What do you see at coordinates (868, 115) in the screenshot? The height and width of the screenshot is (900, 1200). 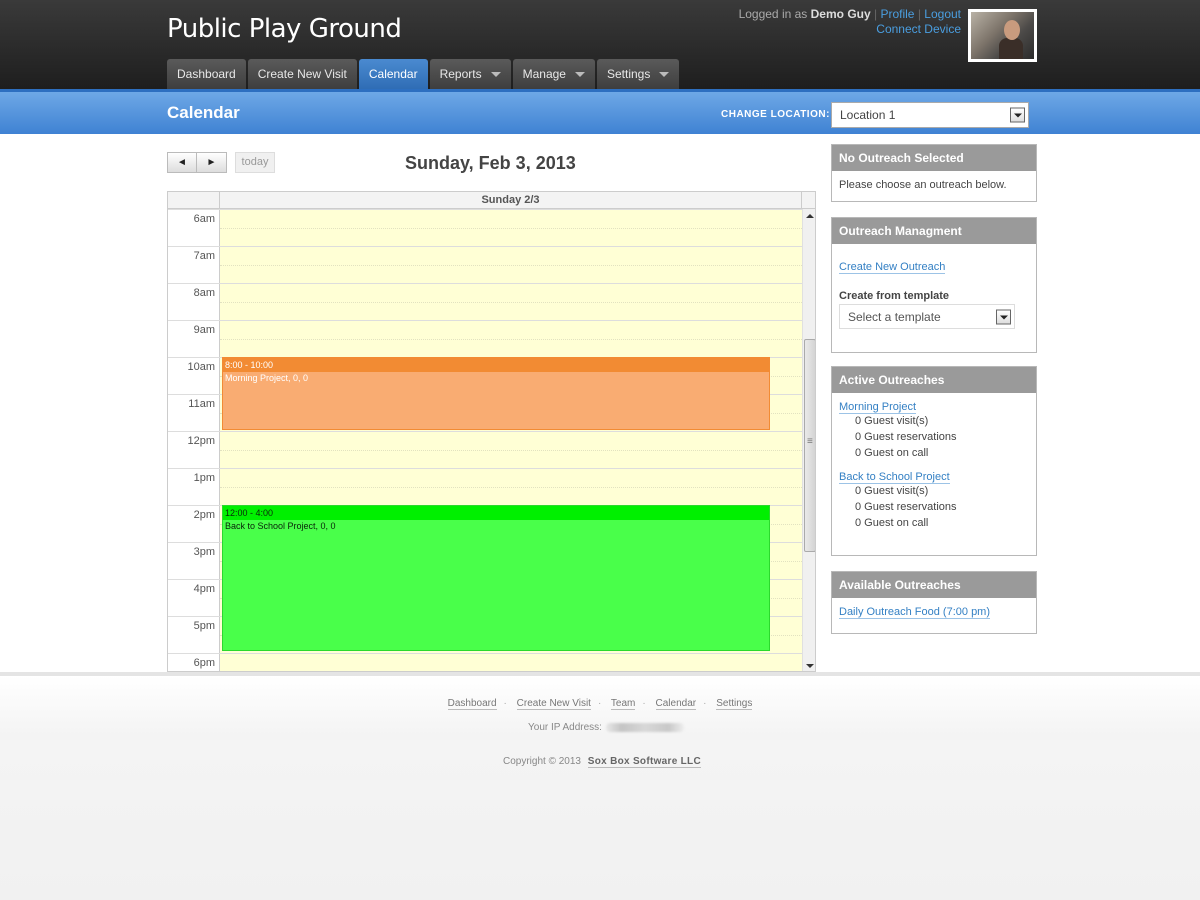 I see `location-select-value: Location 1` at bounding box center [868, 115].